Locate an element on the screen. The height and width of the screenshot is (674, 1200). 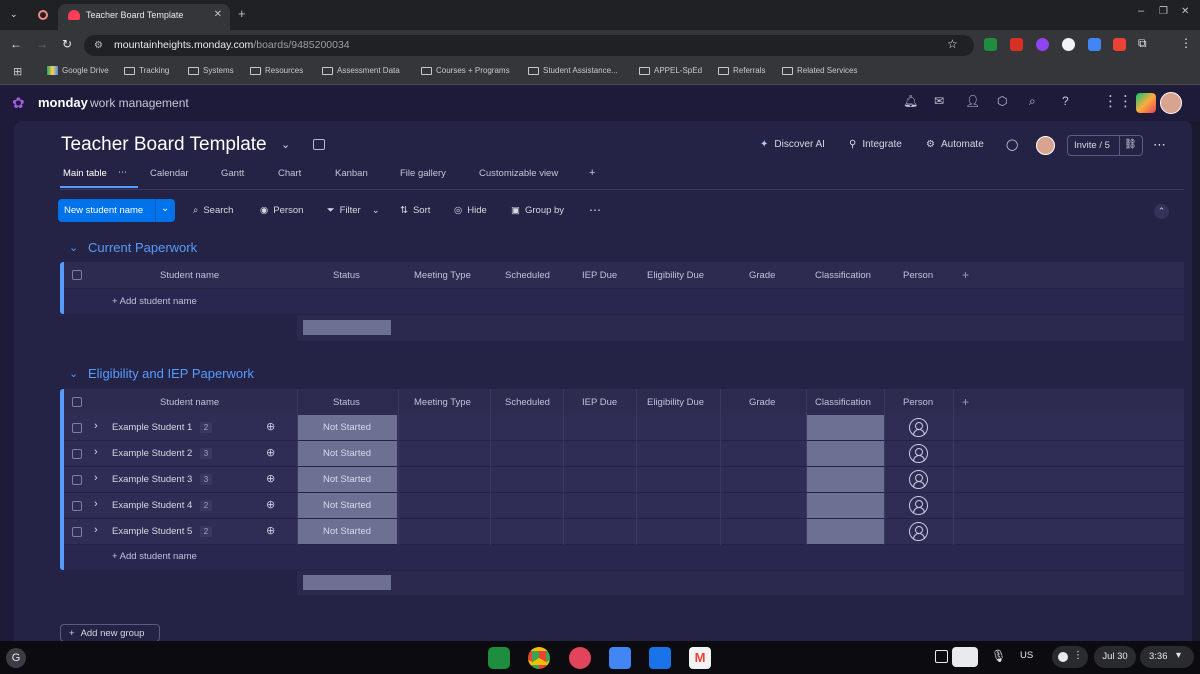
tab-main-table: Main table is located at coordinates (85, 173).